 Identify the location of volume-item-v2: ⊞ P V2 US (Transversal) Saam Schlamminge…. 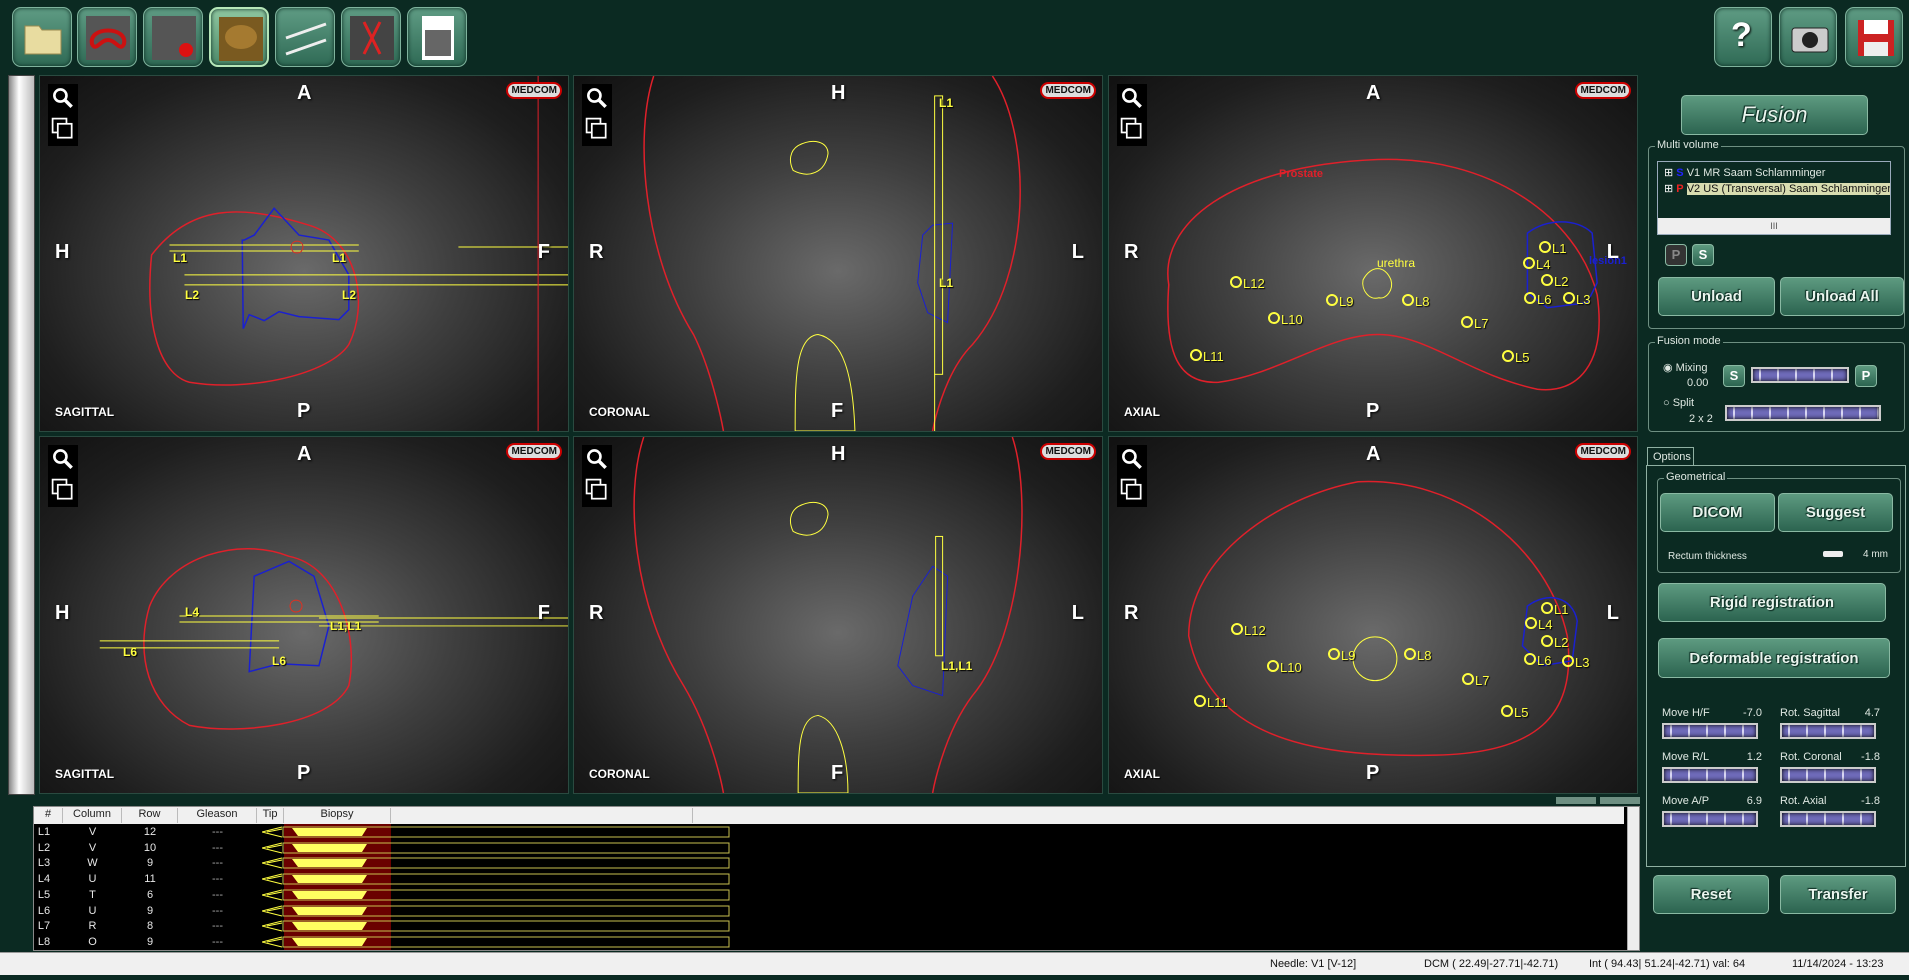
(1777, 188).